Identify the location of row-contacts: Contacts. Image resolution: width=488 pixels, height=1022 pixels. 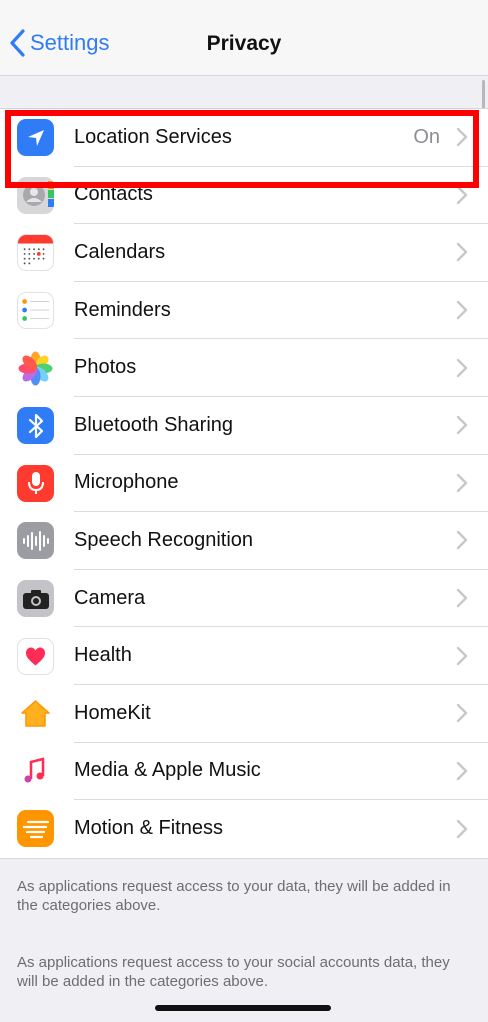
(244, 196).